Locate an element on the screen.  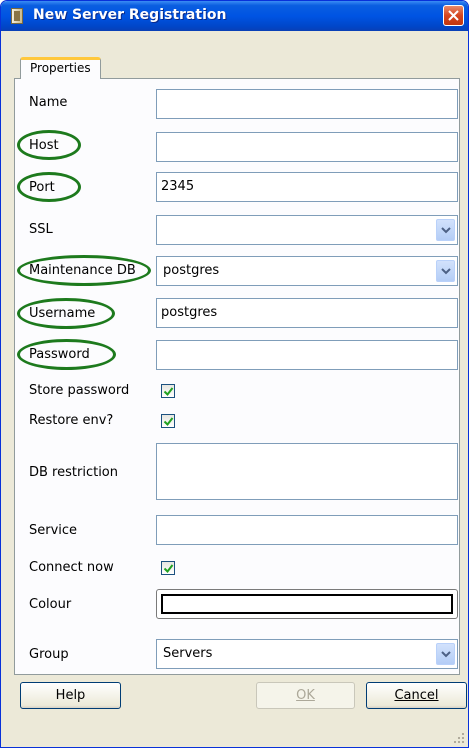
host-label: Host is located at coordinates (44, 145).